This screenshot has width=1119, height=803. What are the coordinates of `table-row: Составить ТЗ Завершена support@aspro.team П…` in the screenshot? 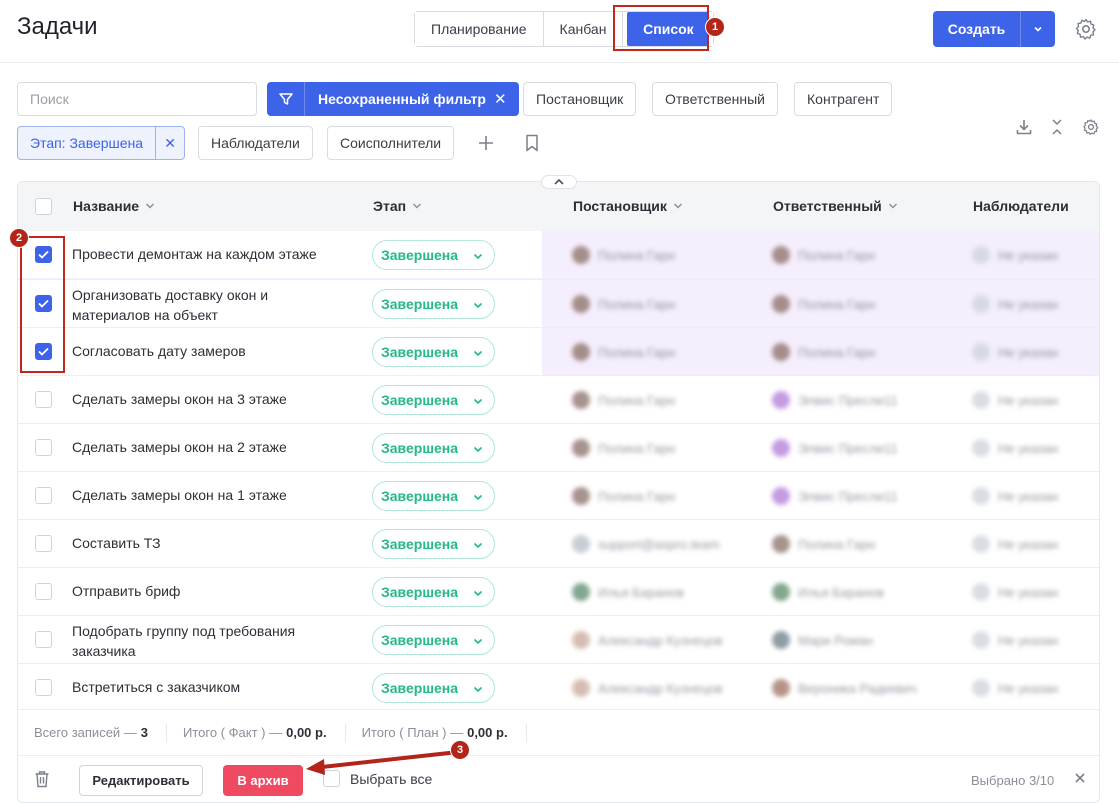 It's located at (558, 543).